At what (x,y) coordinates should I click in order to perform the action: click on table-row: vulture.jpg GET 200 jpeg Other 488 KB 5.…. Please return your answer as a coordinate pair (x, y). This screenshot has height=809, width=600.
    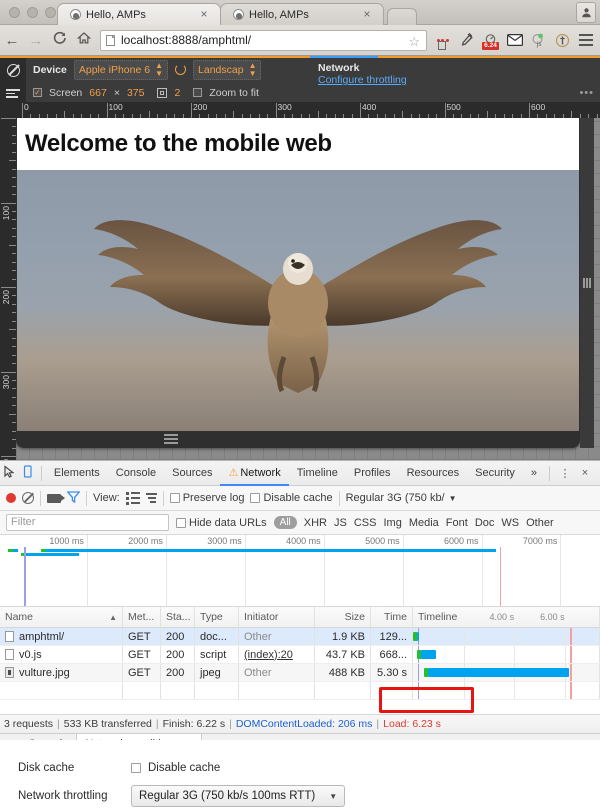
    Looking at the image, I should click on (300, 673).